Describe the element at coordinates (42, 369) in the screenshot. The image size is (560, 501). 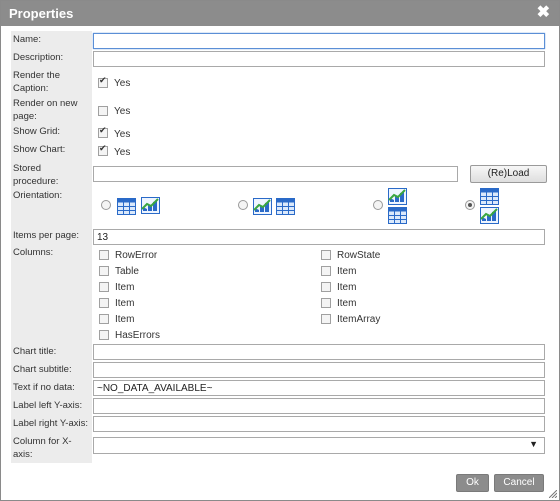
I see `label-chart-subtitle: Chart subtitle:` at that location.